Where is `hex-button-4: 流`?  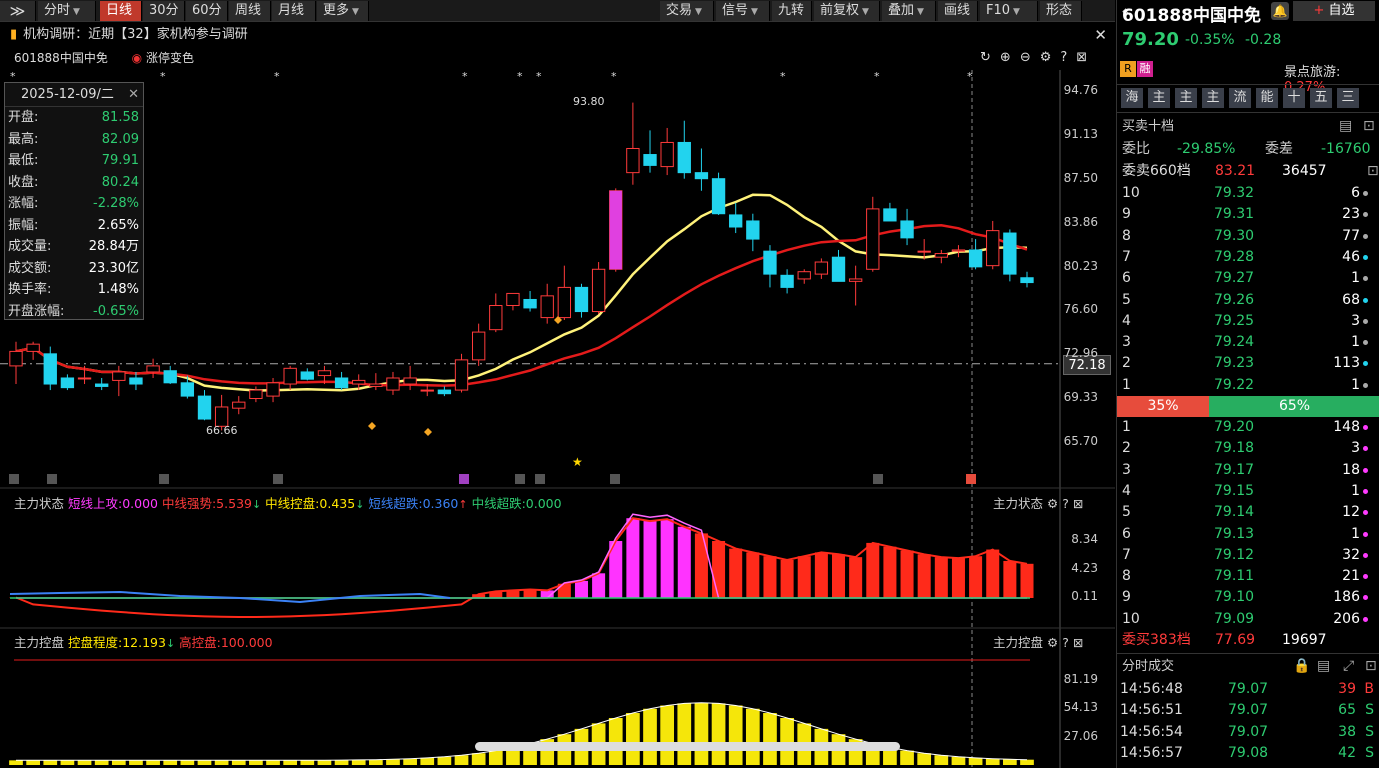 hex-button-4: 流 is located at coordinates (1240, 98).